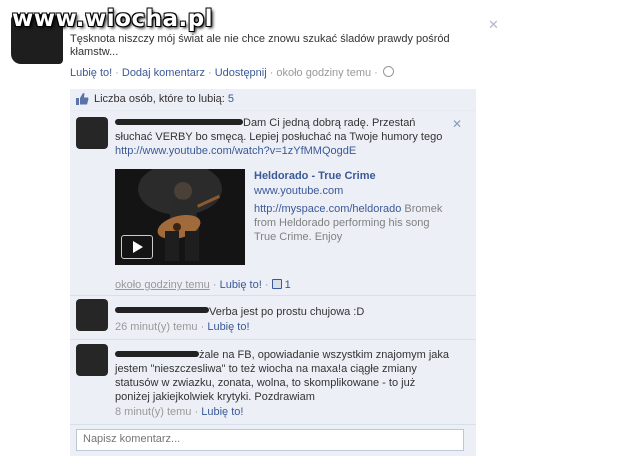 This screenshot has width=640, height=466. Describe the element at coordinates (91, 73) in the screenshot. I see `like-link: Lubię to!` at that location.